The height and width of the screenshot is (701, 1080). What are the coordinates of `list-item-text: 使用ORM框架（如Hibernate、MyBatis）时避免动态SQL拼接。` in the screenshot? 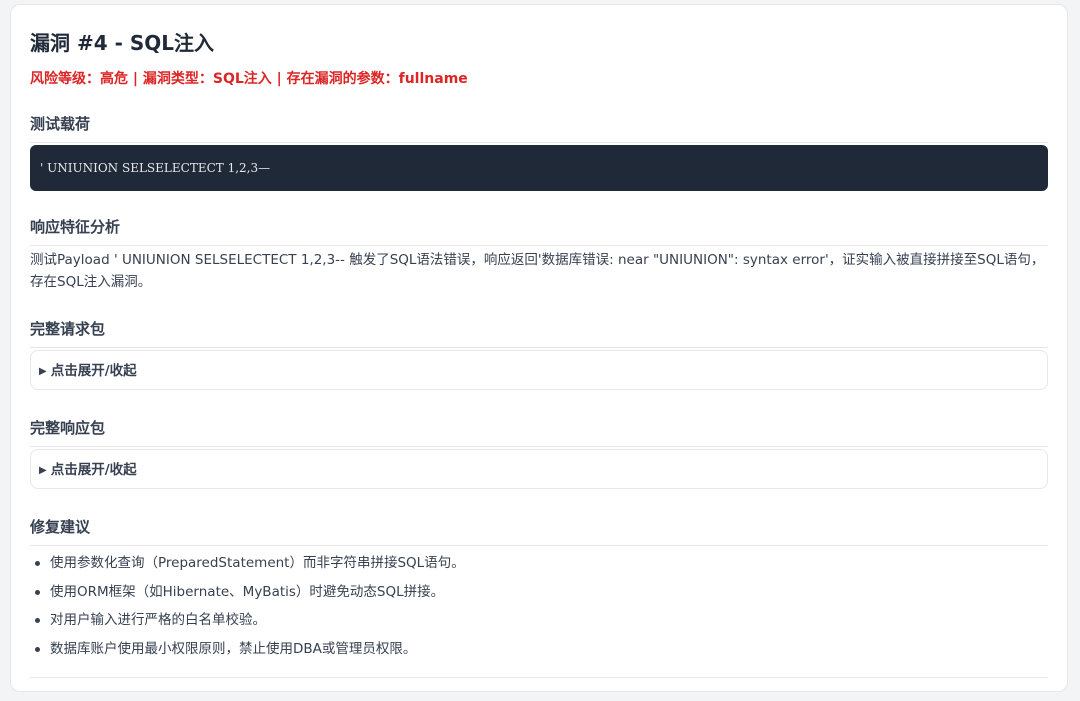 It's located at (247, 591).